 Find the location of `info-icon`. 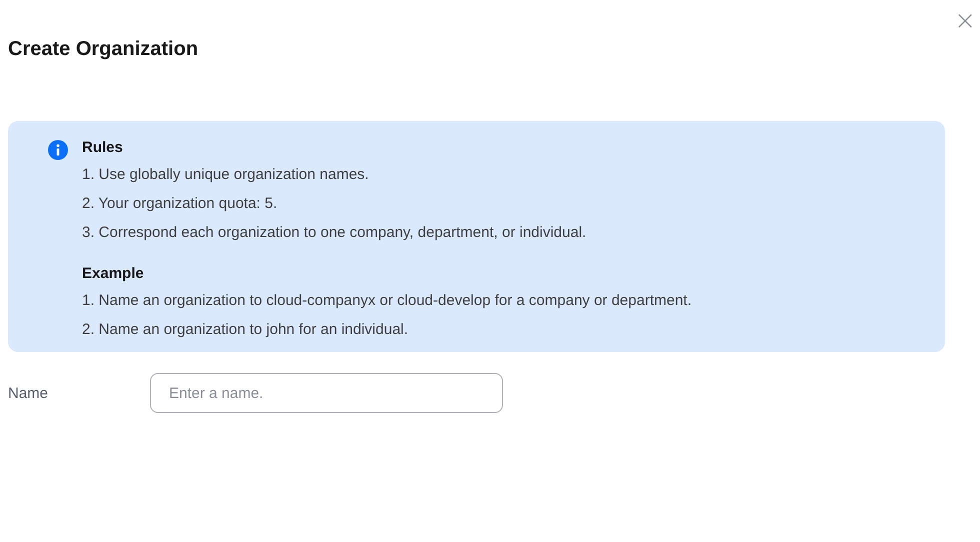

info-icon is located at coordinates (58, 150).